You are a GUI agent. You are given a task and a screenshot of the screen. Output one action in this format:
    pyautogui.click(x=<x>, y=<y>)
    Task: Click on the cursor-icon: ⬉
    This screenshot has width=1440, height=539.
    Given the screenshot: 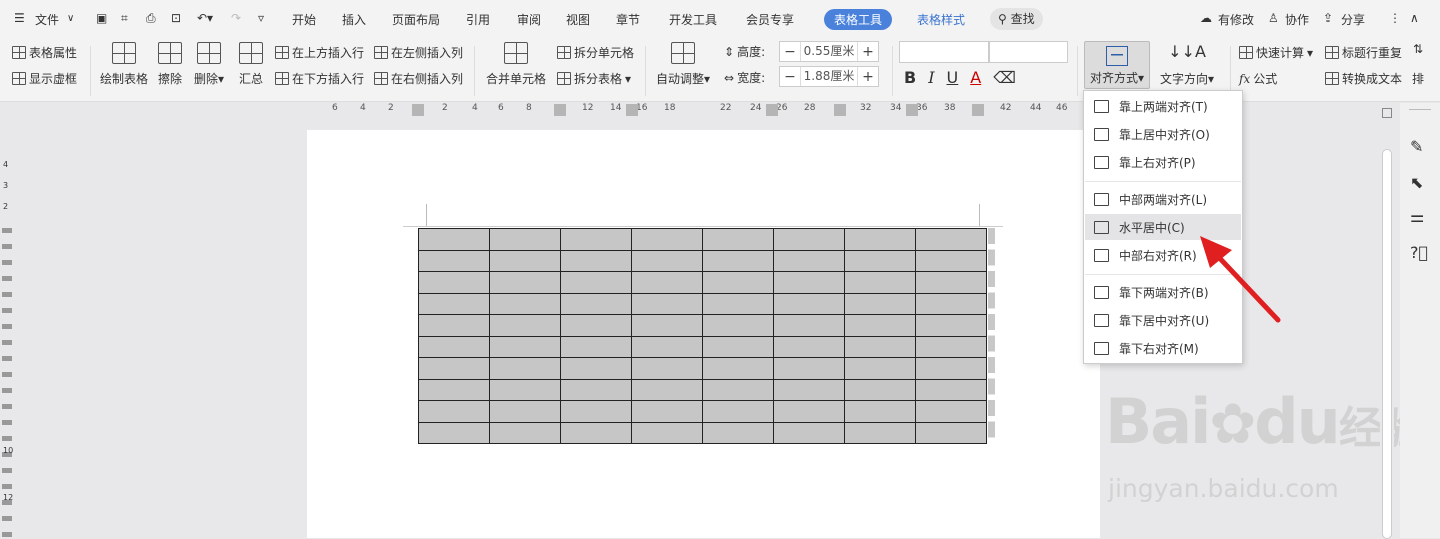 What is the action you would take?
    pyautogui.click(x=1416, y=182)
    